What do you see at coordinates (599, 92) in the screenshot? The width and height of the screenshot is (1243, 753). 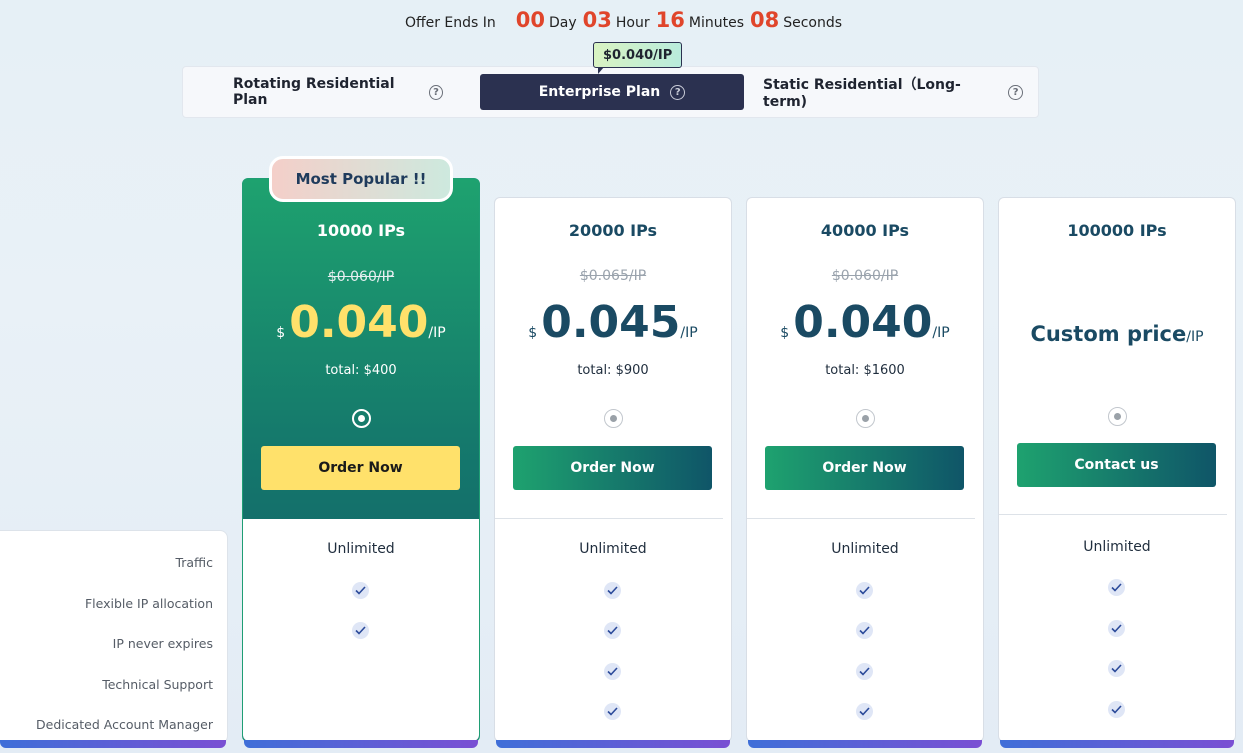 I see `tab-label: Enterprise Plan` at bounding box center [599, 92].